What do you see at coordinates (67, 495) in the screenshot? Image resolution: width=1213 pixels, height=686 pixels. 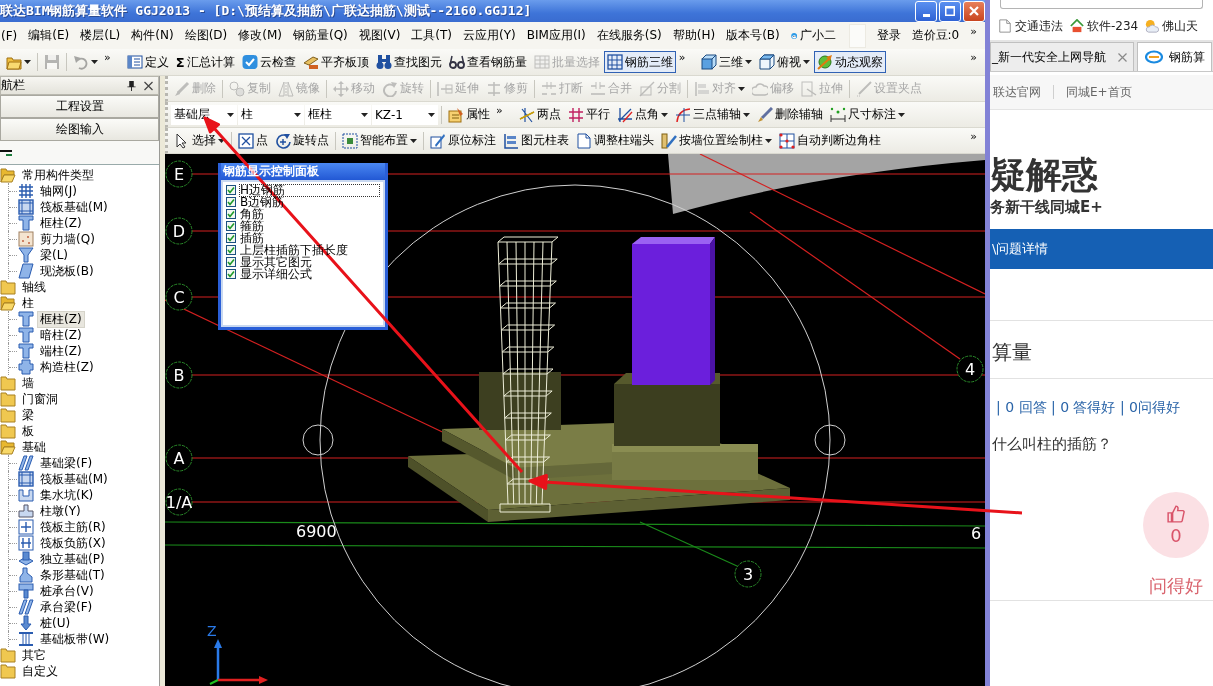 I see `tree-item: 集水坑(K)` at bounding box center [67, 495].